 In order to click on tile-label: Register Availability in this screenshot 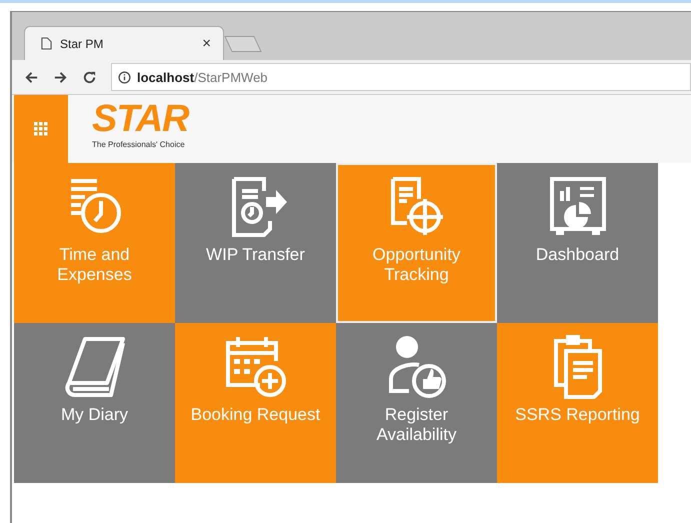, I will do `click(416, 425)`.